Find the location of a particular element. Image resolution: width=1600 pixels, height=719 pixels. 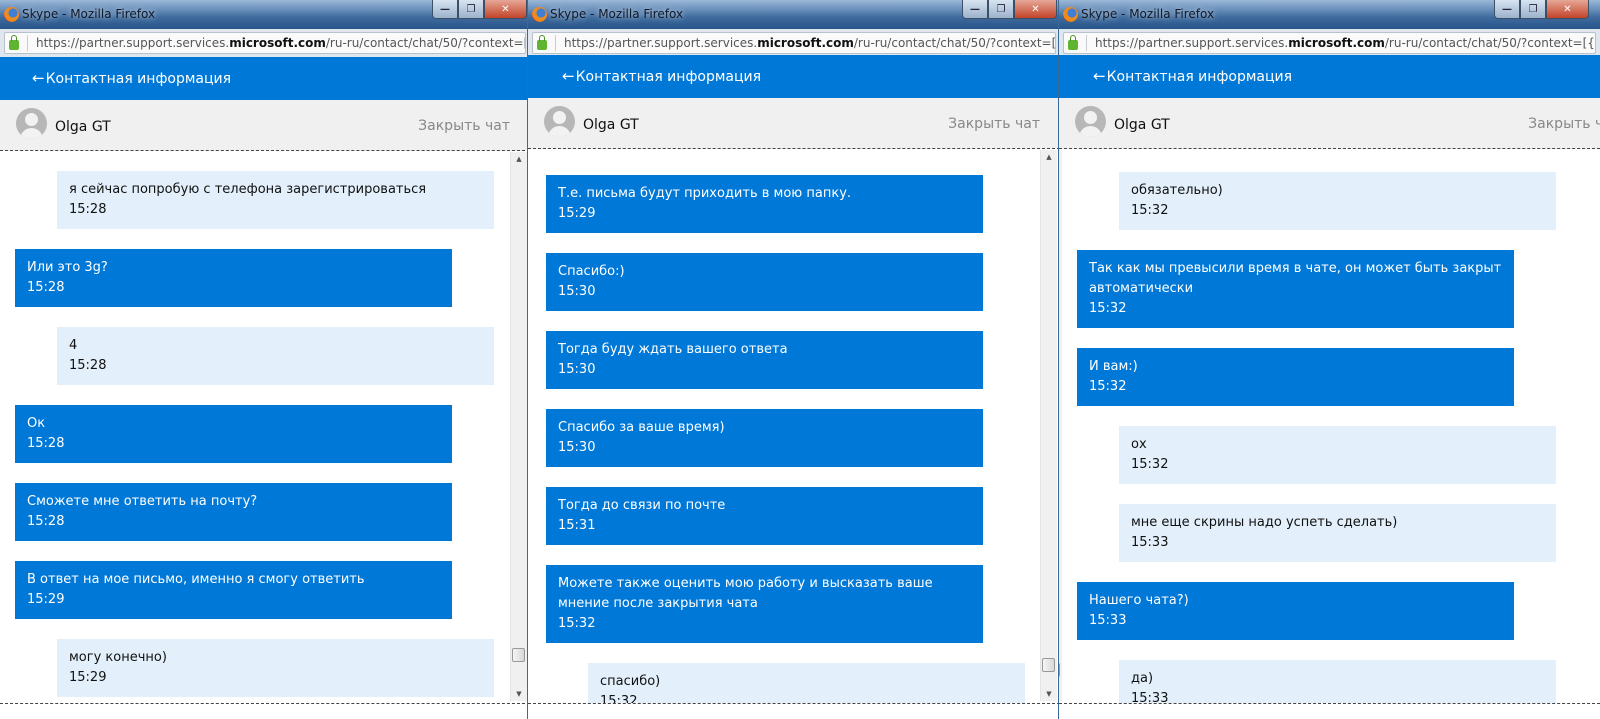

message-text: да) is located at coordinates (1142, 678).